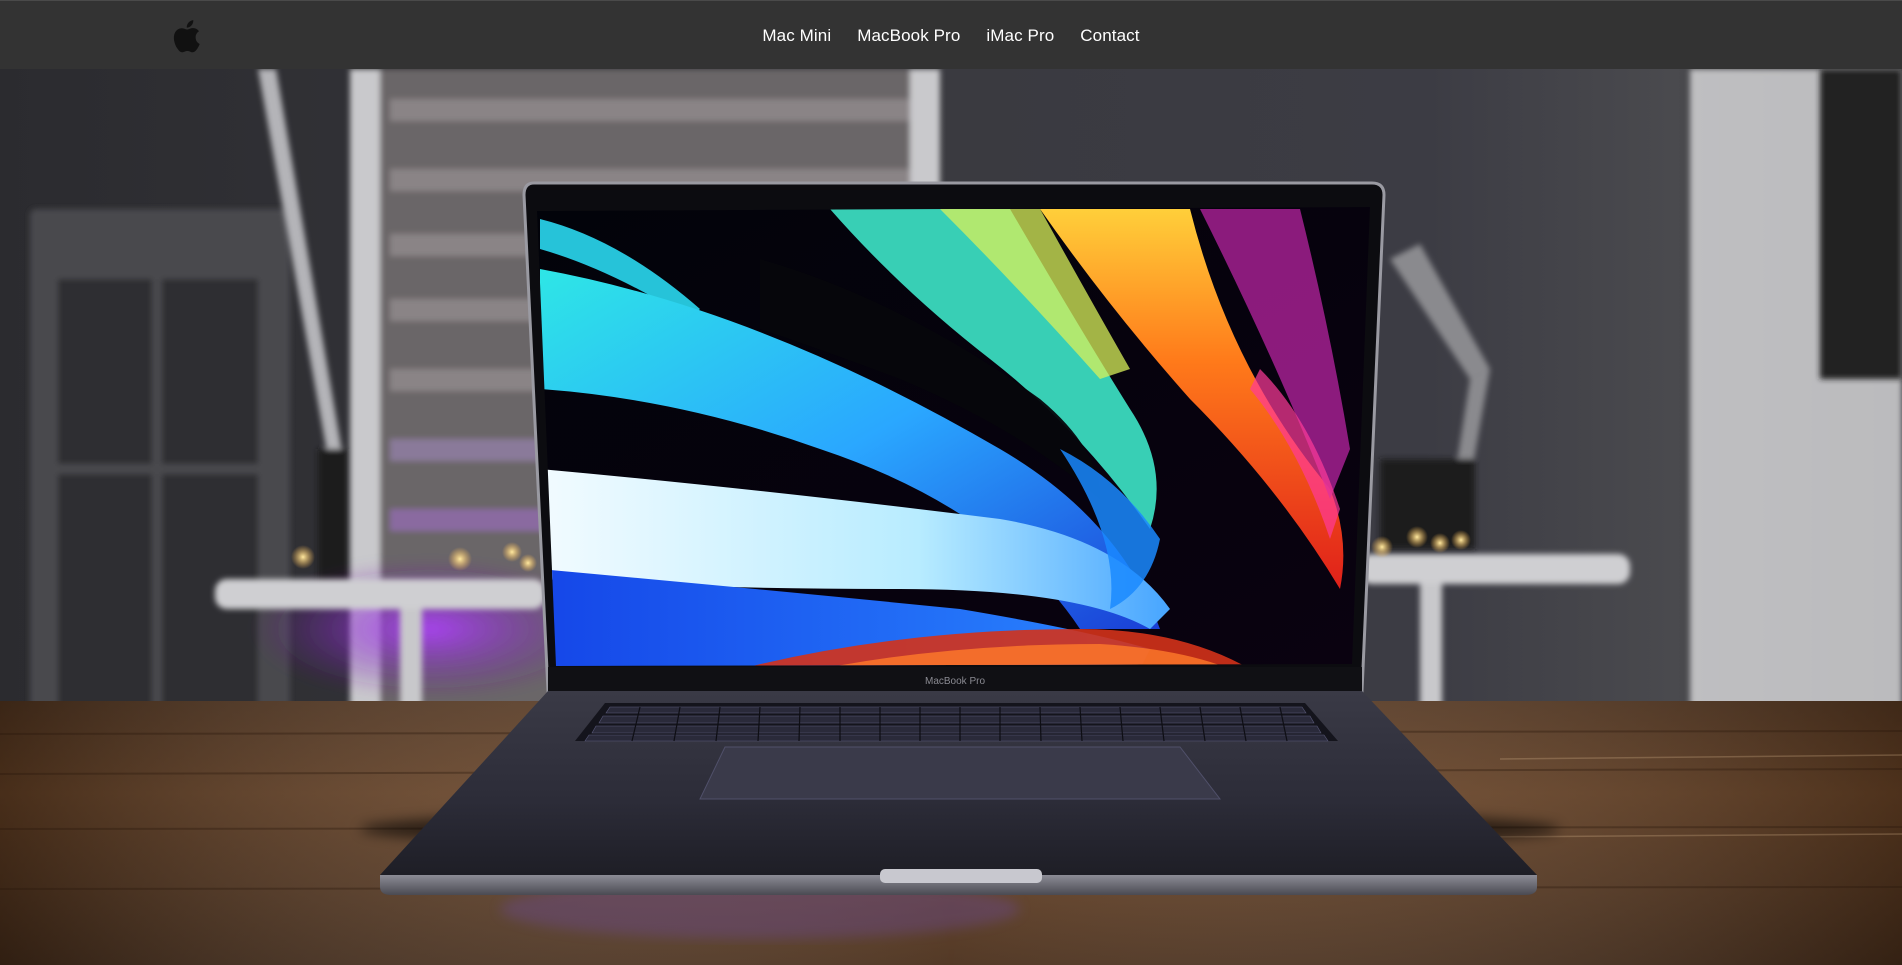  What do you see at coordinates (796, 36) in the screenshot?
I see `nav-link-mac-mini: Mac Mini` at bounding box center [796, 36].